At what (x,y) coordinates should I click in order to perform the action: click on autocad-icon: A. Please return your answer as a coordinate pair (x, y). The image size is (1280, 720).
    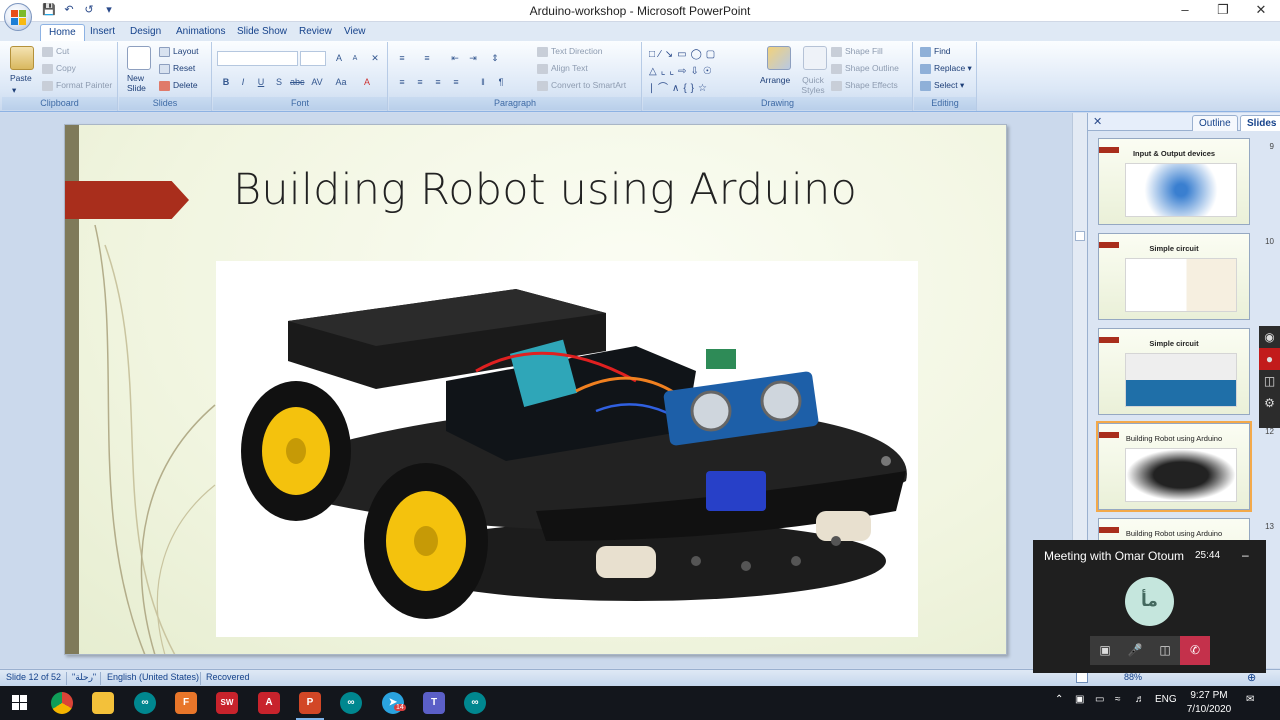
    Looking at the image, I should click on (269, 703).